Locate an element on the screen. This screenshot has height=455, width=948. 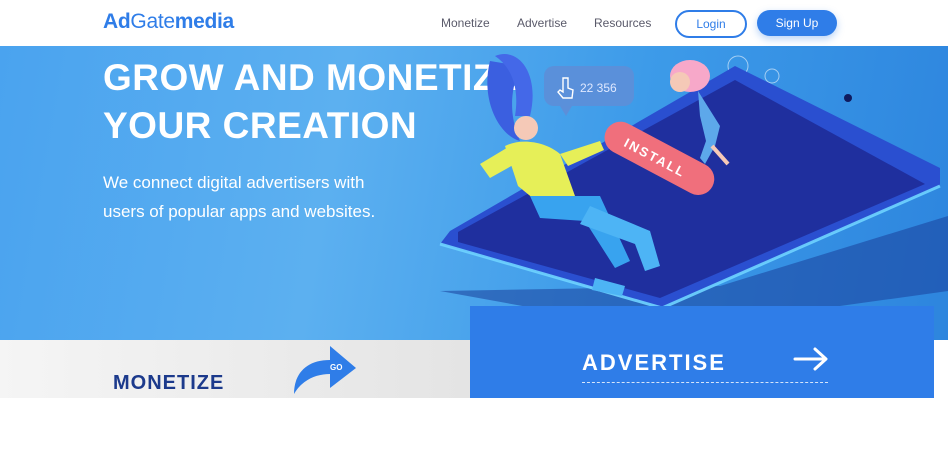
advertise-underline is located at coordinates (705, 382).